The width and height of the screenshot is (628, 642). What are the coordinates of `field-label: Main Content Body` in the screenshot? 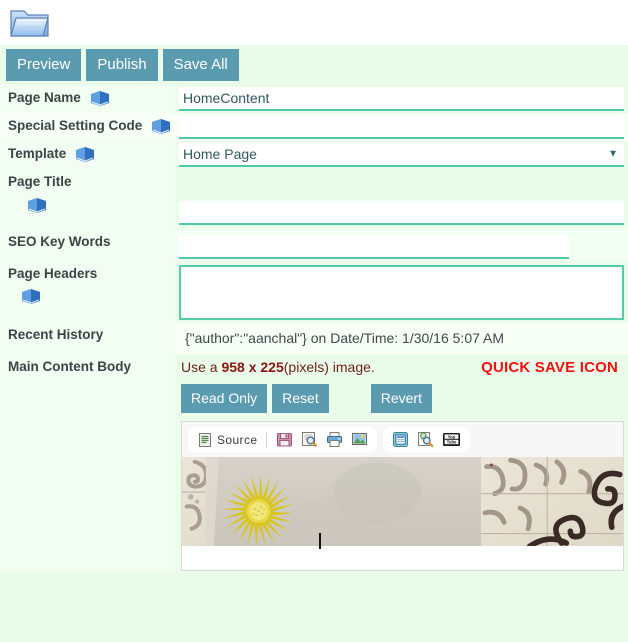 It's located at (69, 366).